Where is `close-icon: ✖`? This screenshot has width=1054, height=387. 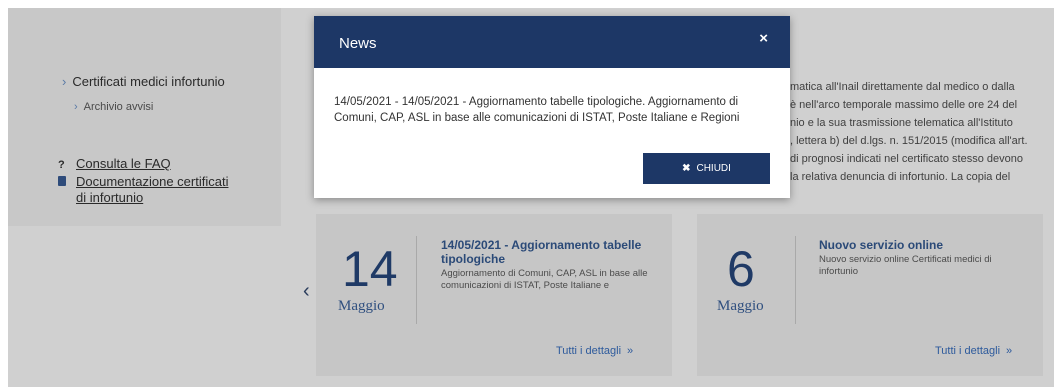
close-icon: ✖ is located at coordinates (686, 168).